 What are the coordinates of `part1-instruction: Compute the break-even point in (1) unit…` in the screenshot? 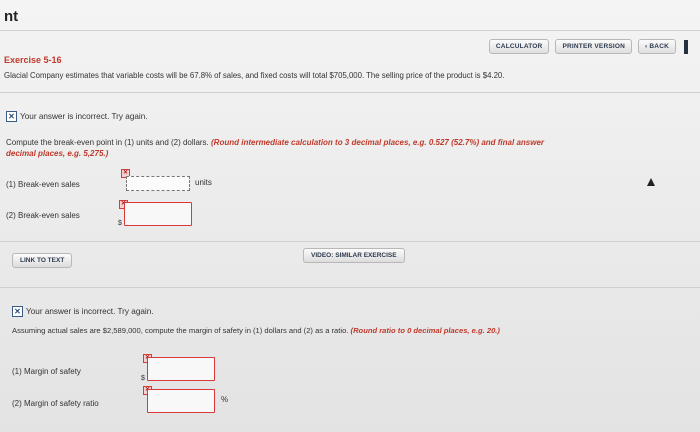 It's located at (275, 142).